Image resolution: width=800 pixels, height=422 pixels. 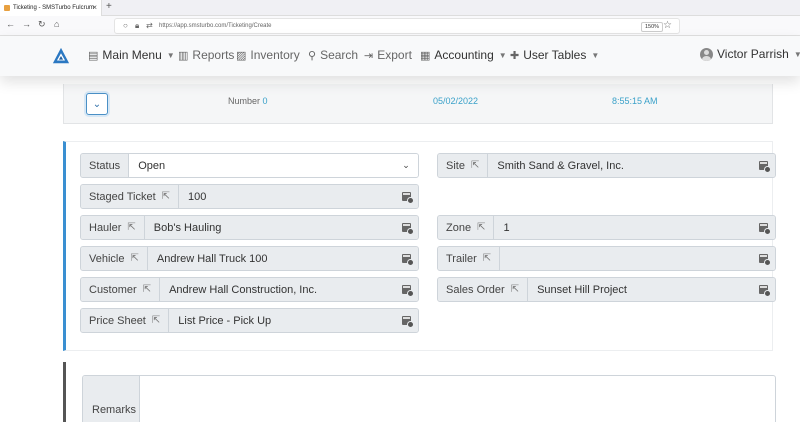 What do you see at coordinates (94, 7) in the screenshot?
I see `tab-close-icon: ×` at bounding box center [94, 7].